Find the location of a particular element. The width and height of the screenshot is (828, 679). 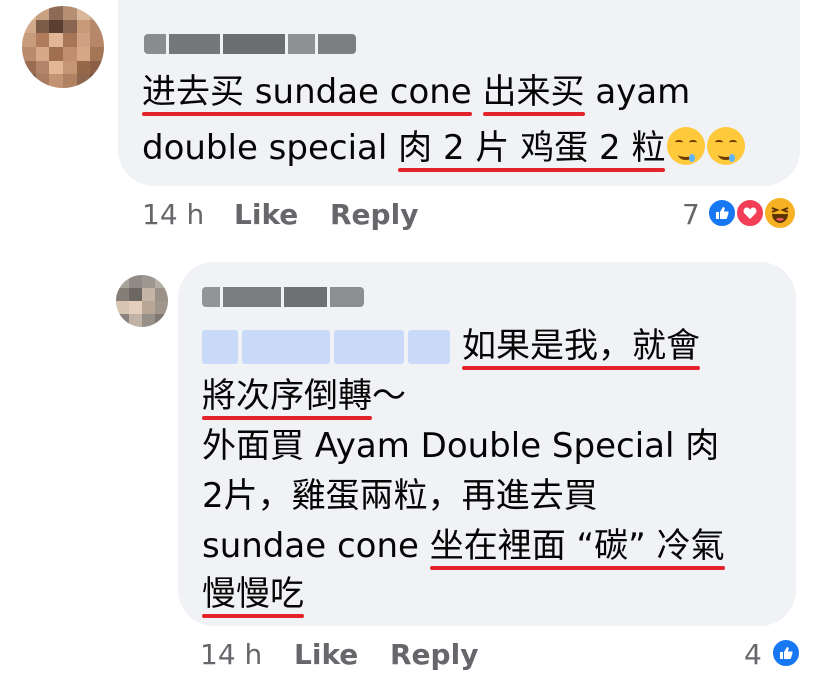

comment-text-line: 进去买 sundae cone 出来买 ayam is located at coordinates (416, 92).